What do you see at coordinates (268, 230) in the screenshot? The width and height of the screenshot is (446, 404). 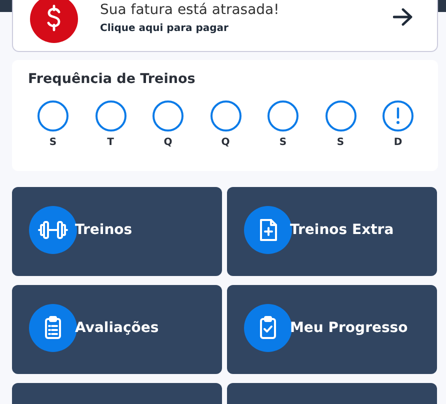 I see `file-plus-icon` at bounding box center [268, 230].